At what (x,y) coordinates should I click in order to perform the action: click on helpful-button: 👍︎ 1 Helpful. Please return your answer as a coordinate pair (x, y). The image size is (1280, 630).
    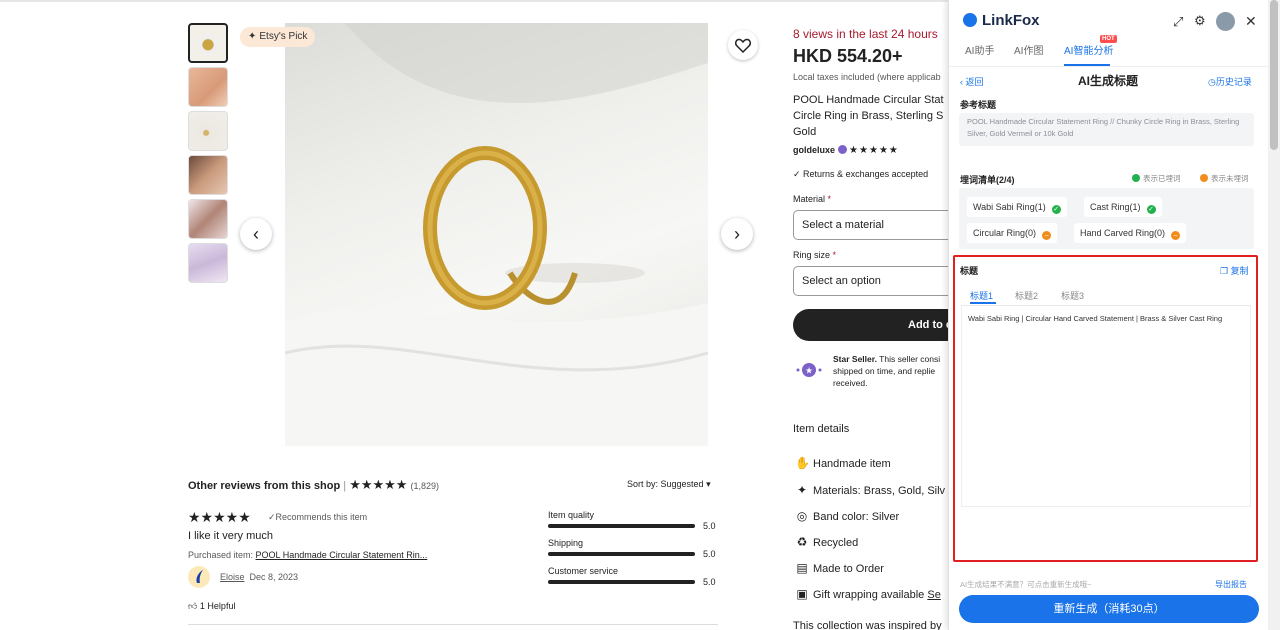
    Looking at the image, I should click on (211, 606).